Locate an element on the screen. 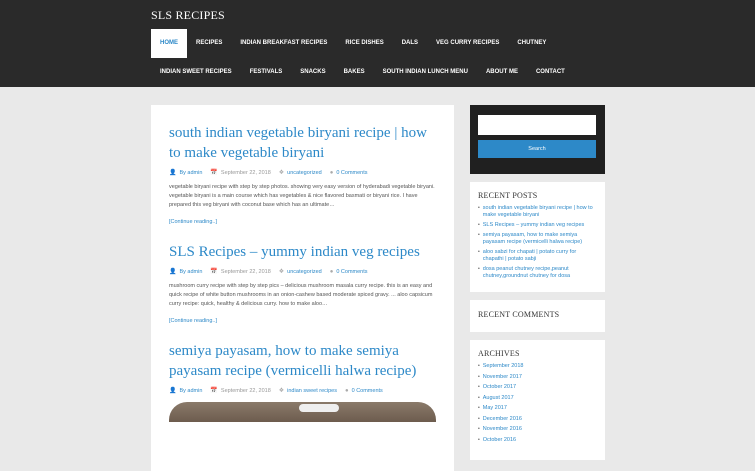  post-category: indian sweet recipes is located at coordinates (312, 391).